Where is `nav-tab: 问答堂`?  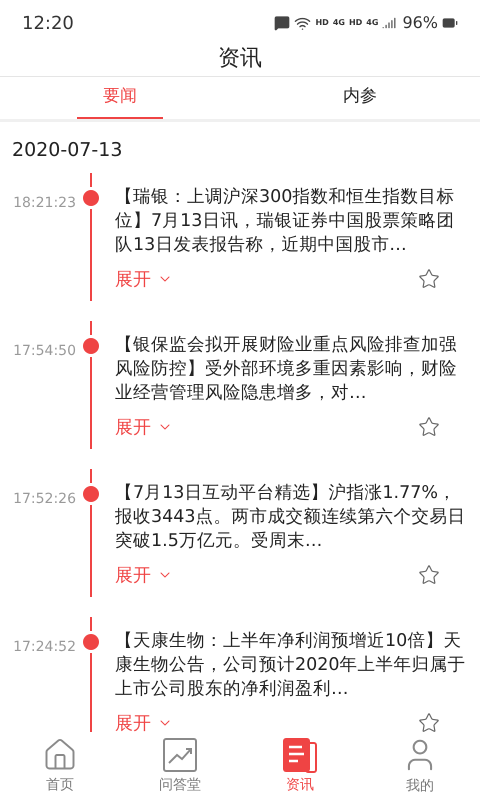 nav-tab: 问答堂 is located at coordinates (180, 766).